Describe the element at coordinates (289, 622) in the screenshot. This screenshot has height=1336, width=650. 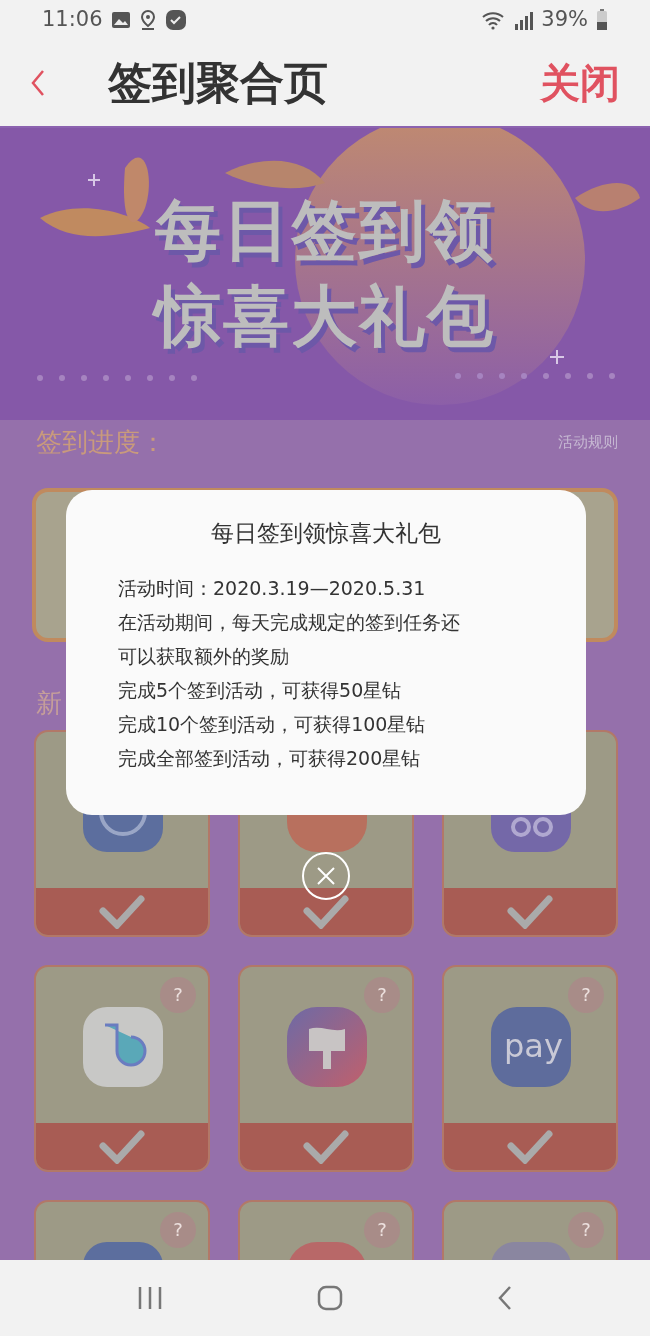
I see `dialog-text: 在活动期间，每天完成规定的签到任务还` at that location.